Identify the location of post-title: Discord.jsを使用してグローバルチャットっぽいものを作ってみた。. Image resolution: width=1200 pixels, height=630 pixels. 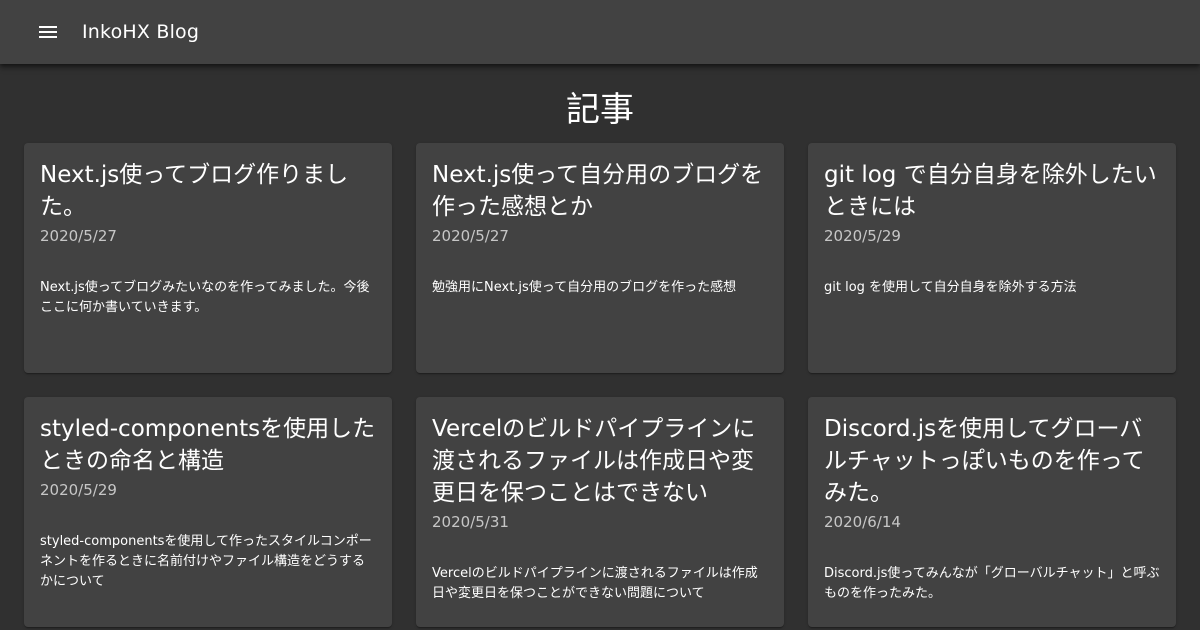
(984, 461).